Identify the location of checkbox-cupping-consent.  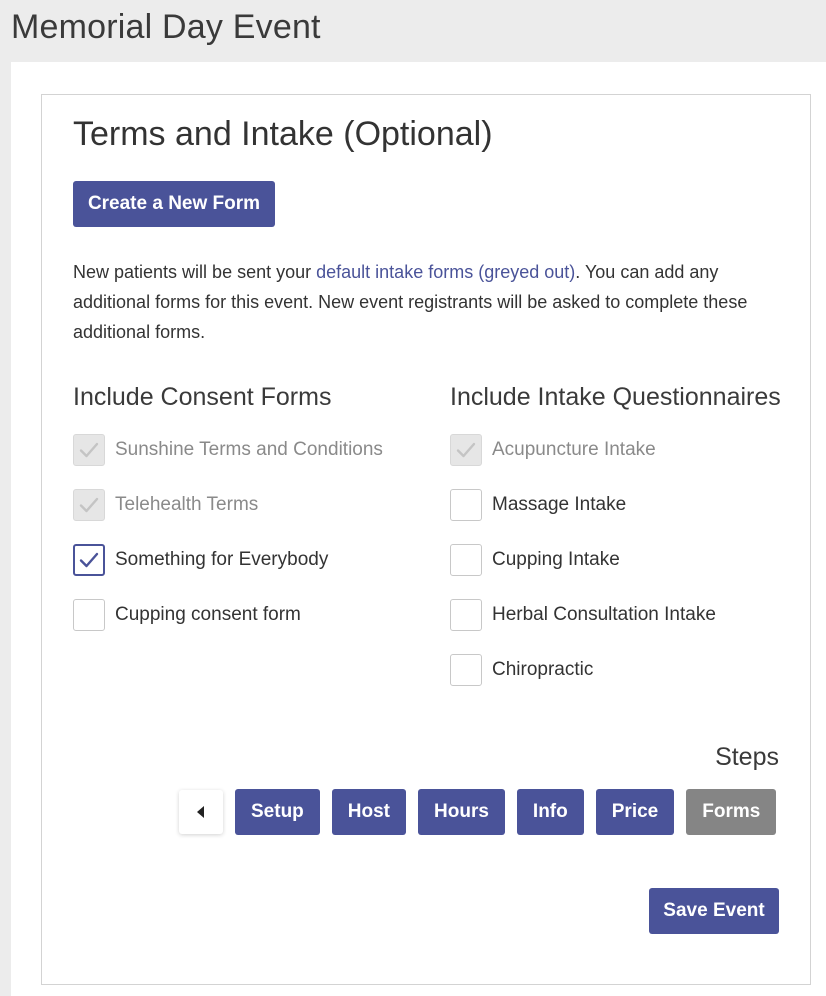
(89, 615).